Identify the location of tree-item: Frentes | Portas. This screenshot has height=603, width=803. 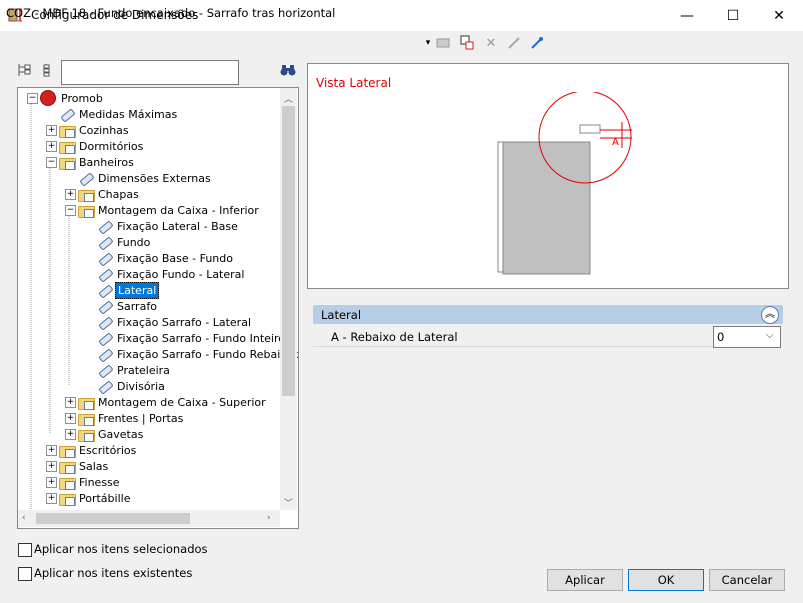
(131, 418).